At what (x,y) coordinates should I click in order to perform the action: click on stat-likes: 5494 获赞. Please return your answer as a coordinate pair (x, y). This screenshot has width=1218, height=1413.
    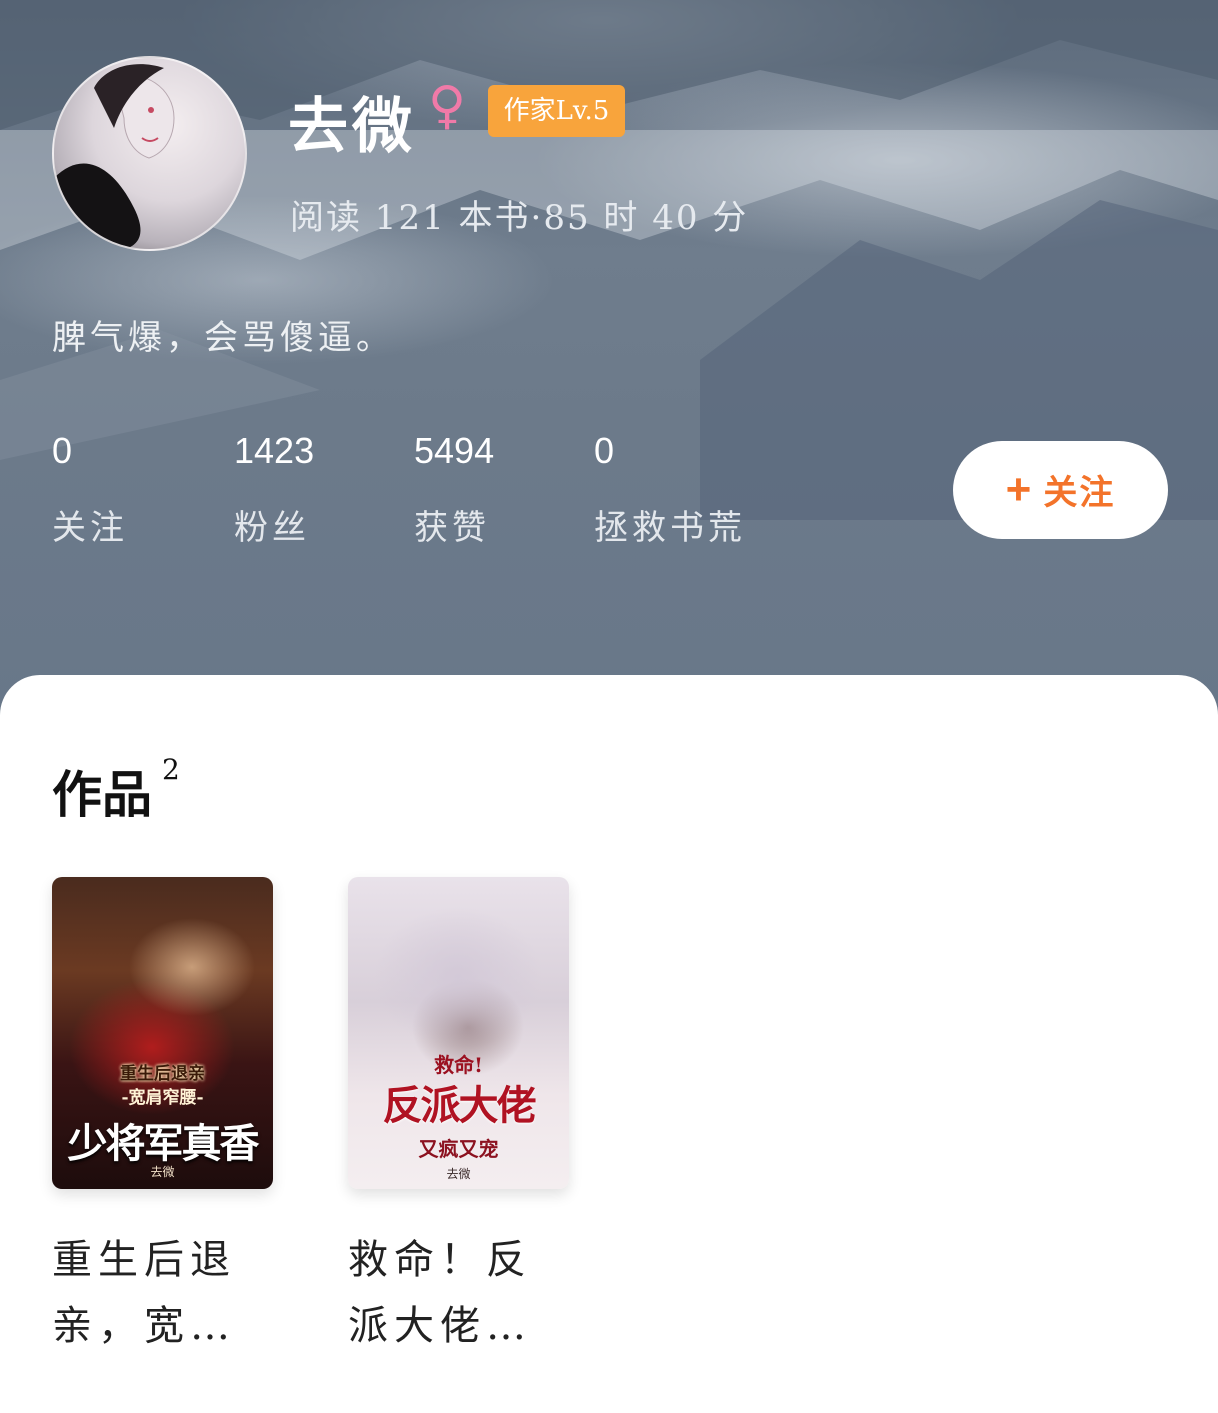
    Looking at the image, I should click on (454, 489).